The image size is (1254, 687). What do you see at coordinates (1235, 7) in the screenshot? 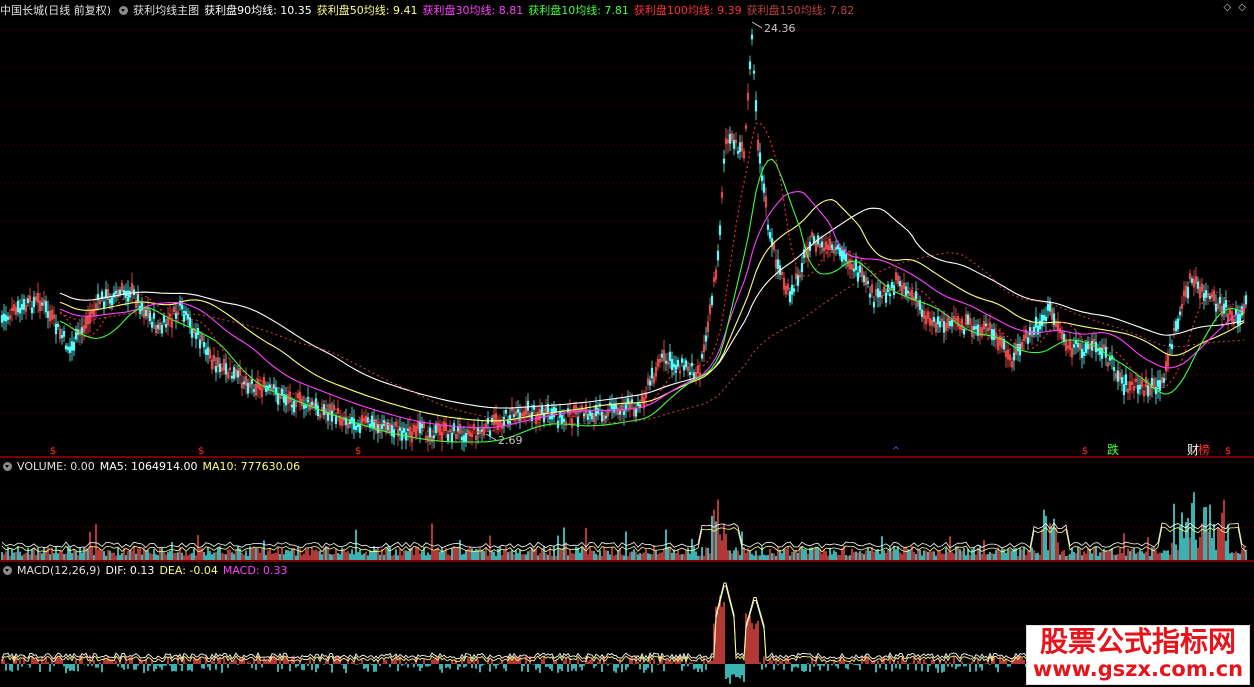
I see `window-controls: ◇ ◇` at bounding box center [1235, 7].